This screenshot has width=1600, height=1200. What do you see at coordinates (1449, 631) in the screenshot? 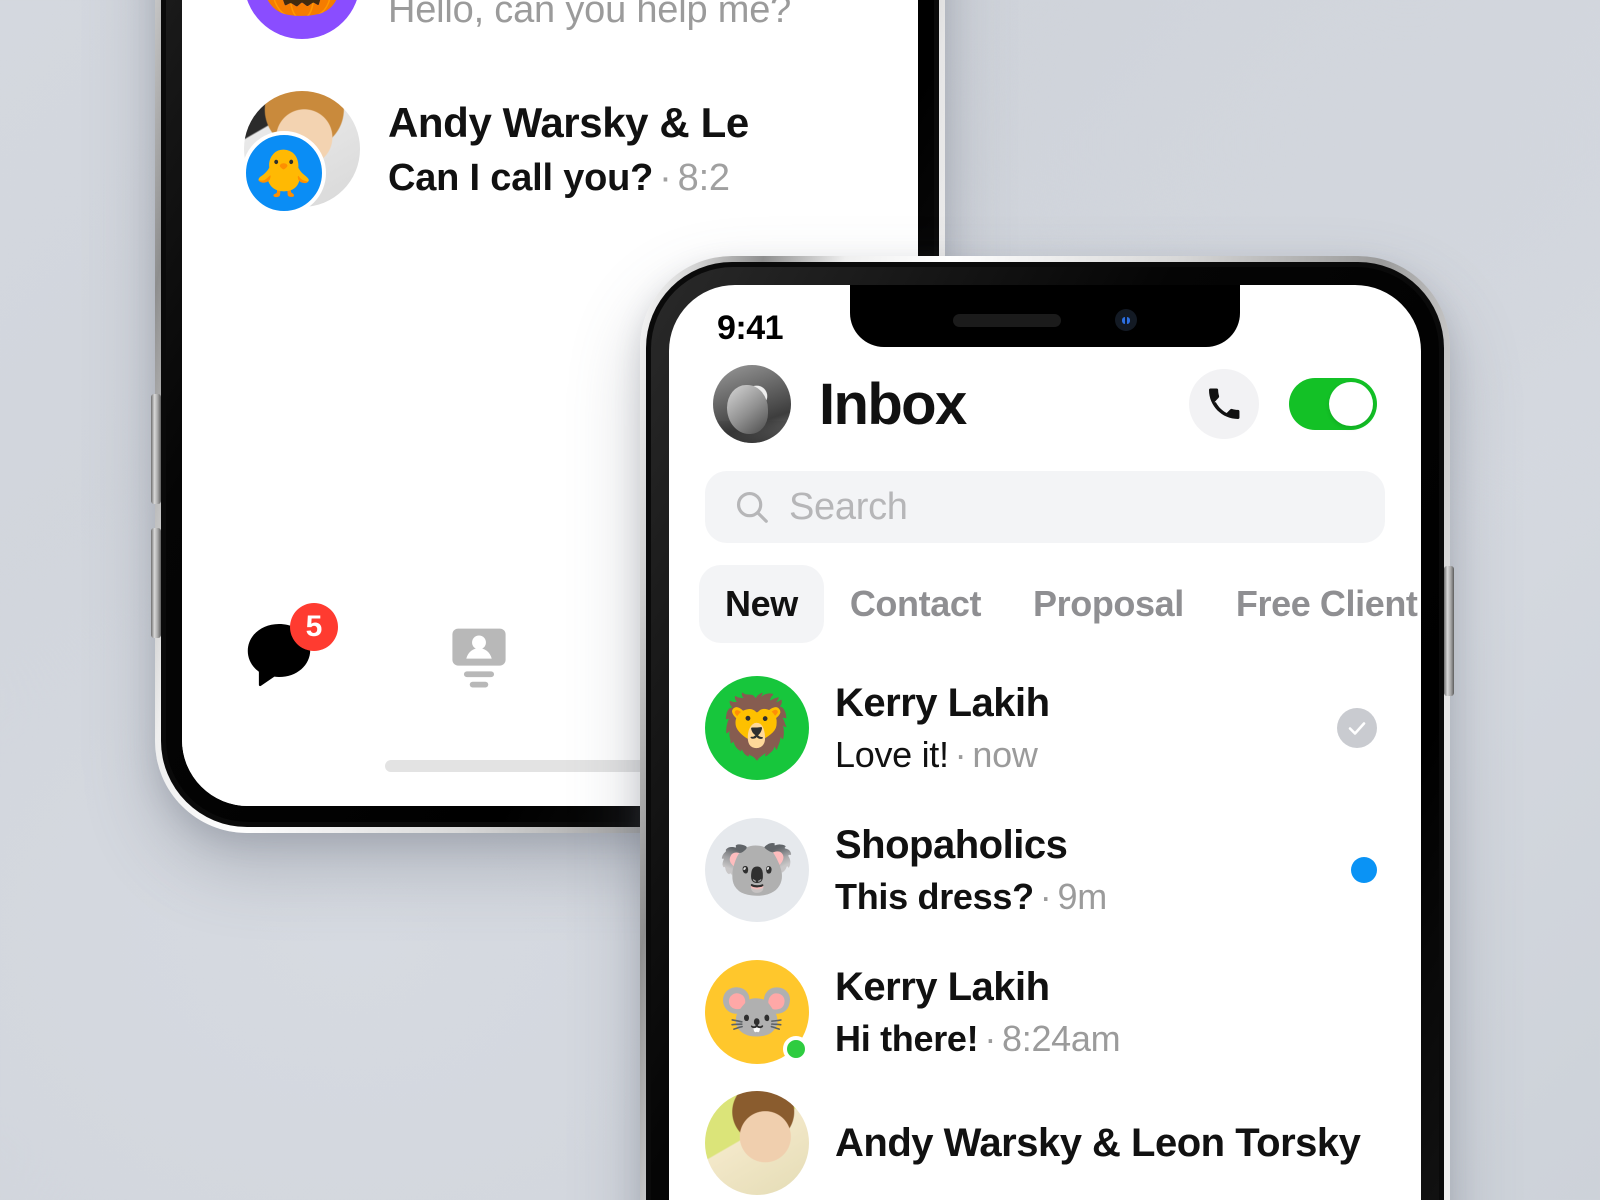
I see `front-phone-power-button` at bounding box center [1449, 631].